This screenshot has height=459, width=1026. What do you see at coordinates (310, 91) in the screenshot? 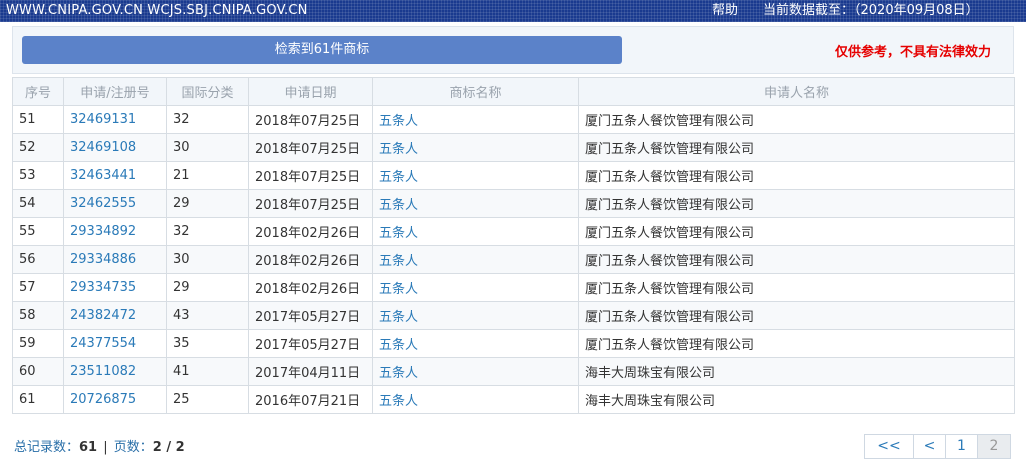
I see `col-header-date: 申请日期` at bounding box center [310, 91].